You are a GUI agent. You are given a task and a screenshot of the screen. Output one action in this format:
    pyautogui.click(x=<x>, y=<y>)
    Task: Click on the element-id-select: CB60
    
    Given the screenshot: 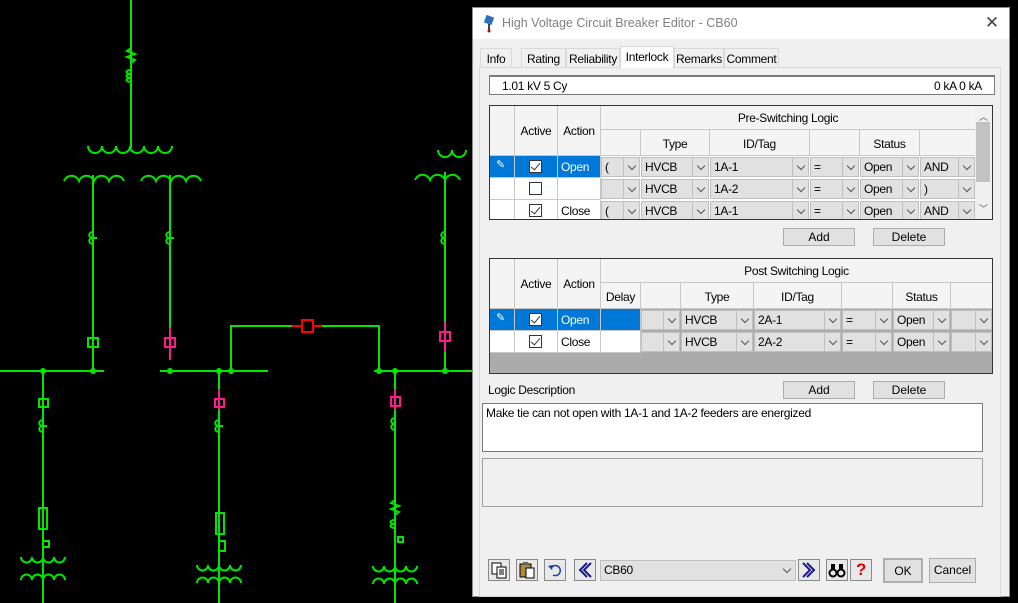 What is the action you would take?
    pyautogui.click(x=698, y=570)
    